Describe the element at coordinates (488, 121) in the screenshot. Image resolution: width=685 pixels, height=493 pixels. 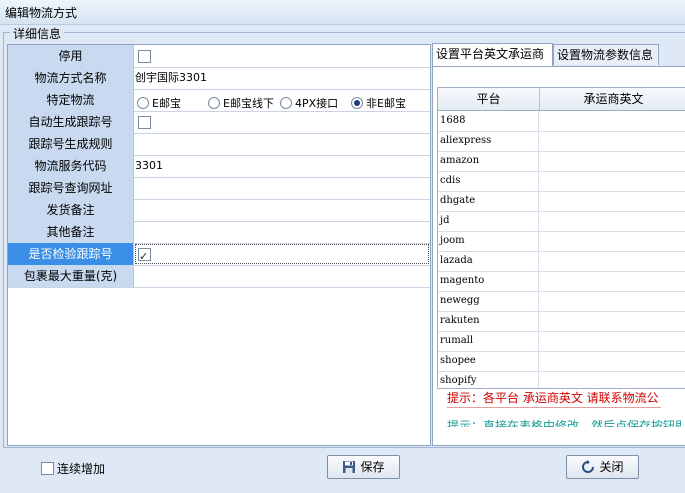
I see `platform-cell: 1688` at that location.